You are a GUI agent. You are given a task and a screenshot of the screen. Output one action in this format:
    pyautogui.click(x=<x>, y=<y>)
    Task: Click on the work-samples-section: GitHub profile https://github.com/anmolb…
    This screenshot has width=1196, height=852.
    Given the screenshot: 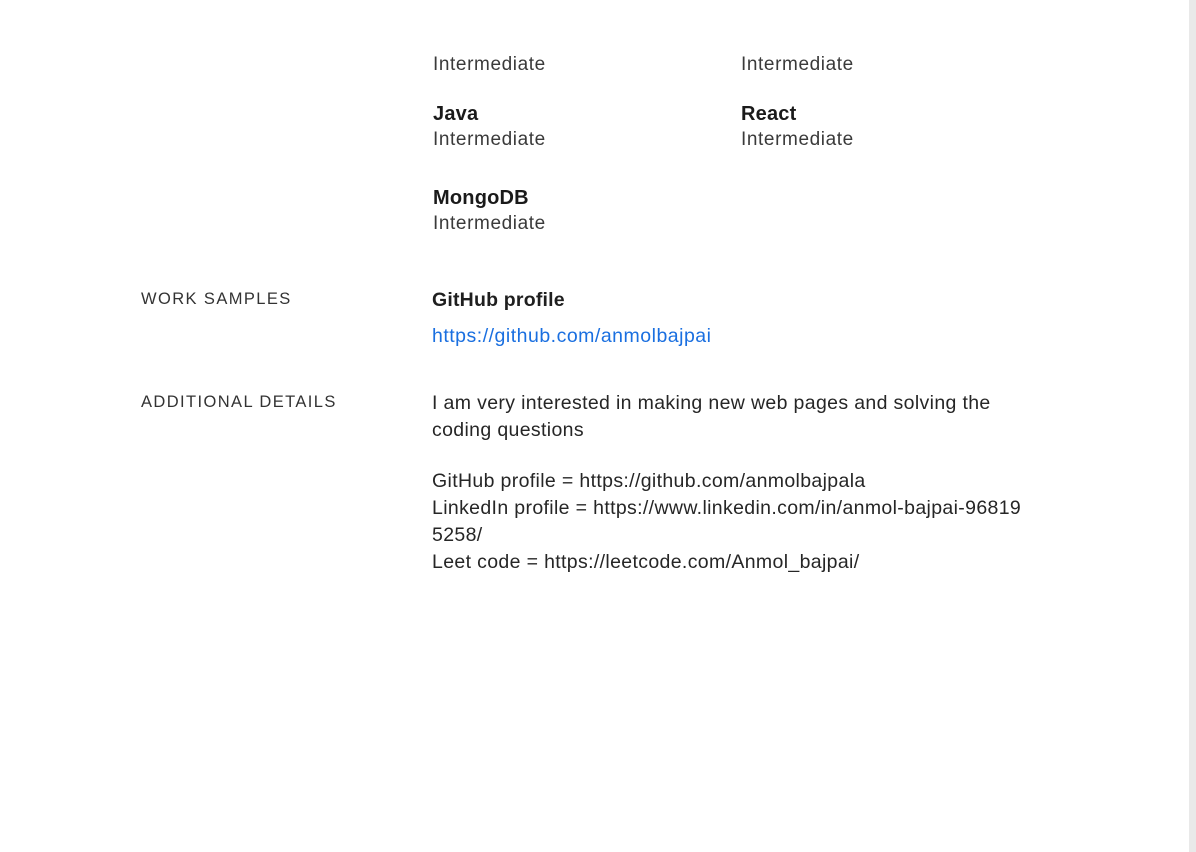 What is the action you would take?
    pyautogui.click(x=732, y=318)
    